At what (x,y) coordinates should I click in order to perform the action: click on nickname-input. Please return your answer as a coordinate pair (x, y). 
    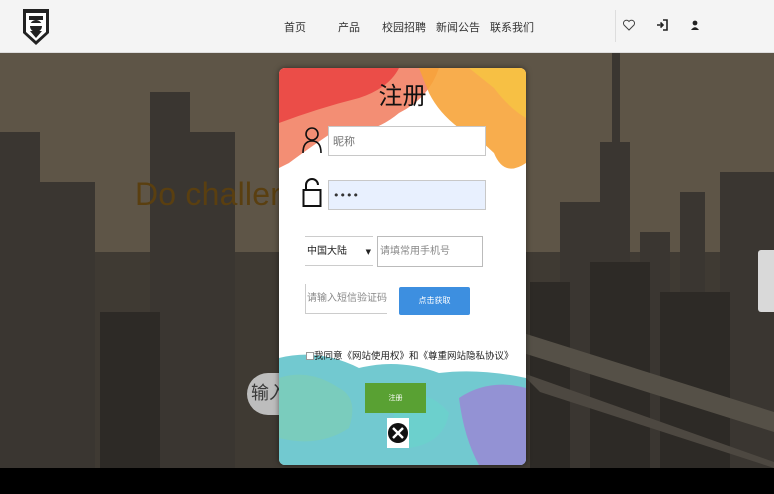
    Looking at the image, I should click on (407, 141).